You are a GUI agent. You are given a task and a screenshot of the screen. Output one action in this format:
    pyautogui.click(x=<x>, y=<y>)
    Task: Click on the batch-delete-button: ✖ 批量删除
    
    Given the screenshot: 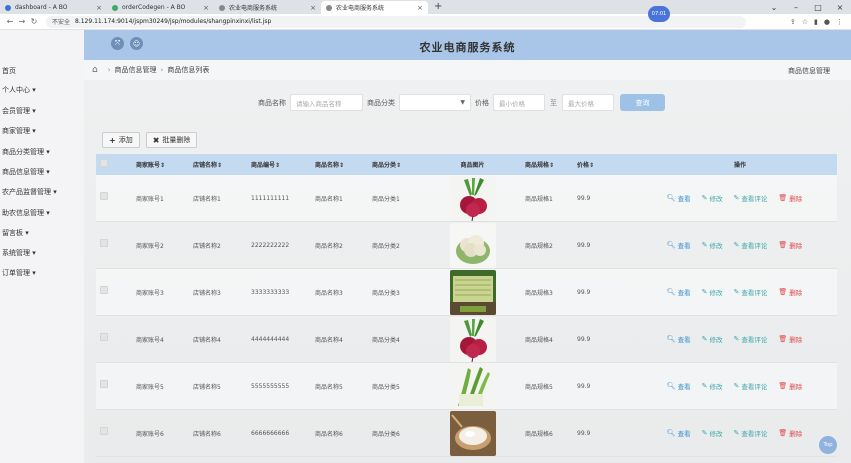 What is the action you would take?
    pyautogui.click(x=171, y=140)
    